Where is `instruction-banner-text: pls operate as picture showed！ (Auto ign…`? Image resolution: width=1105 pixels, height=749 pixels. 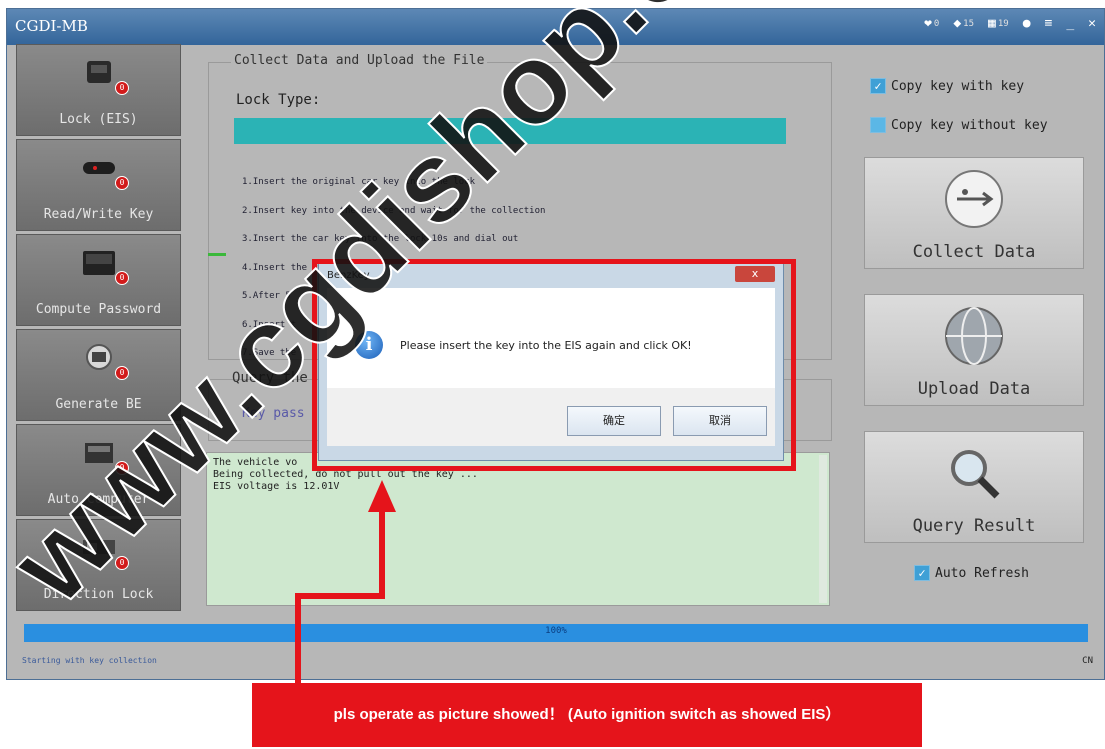 instruction-banner-text: pls operate as picture showed！ (Auto ign… is located at coordinates (587, 714).